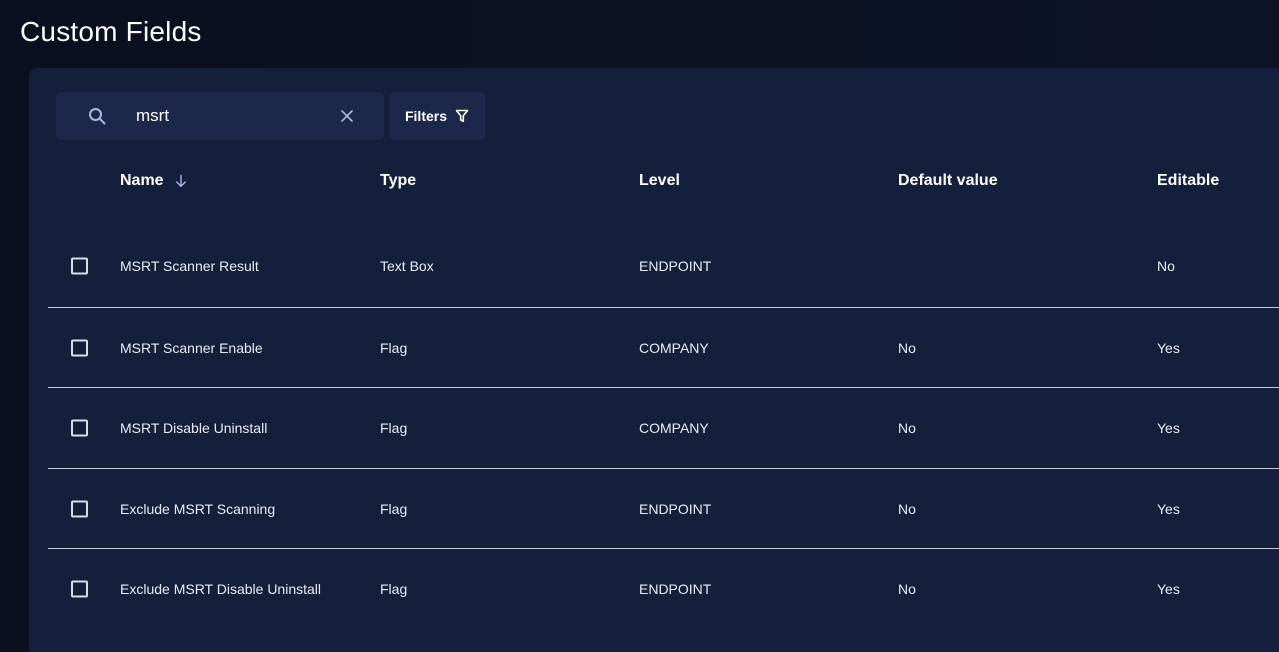 This screenshot has height=652, width=1279. Describe the element at coordinates (347, 116) in the screenshot. I see `close-icon` at that location.